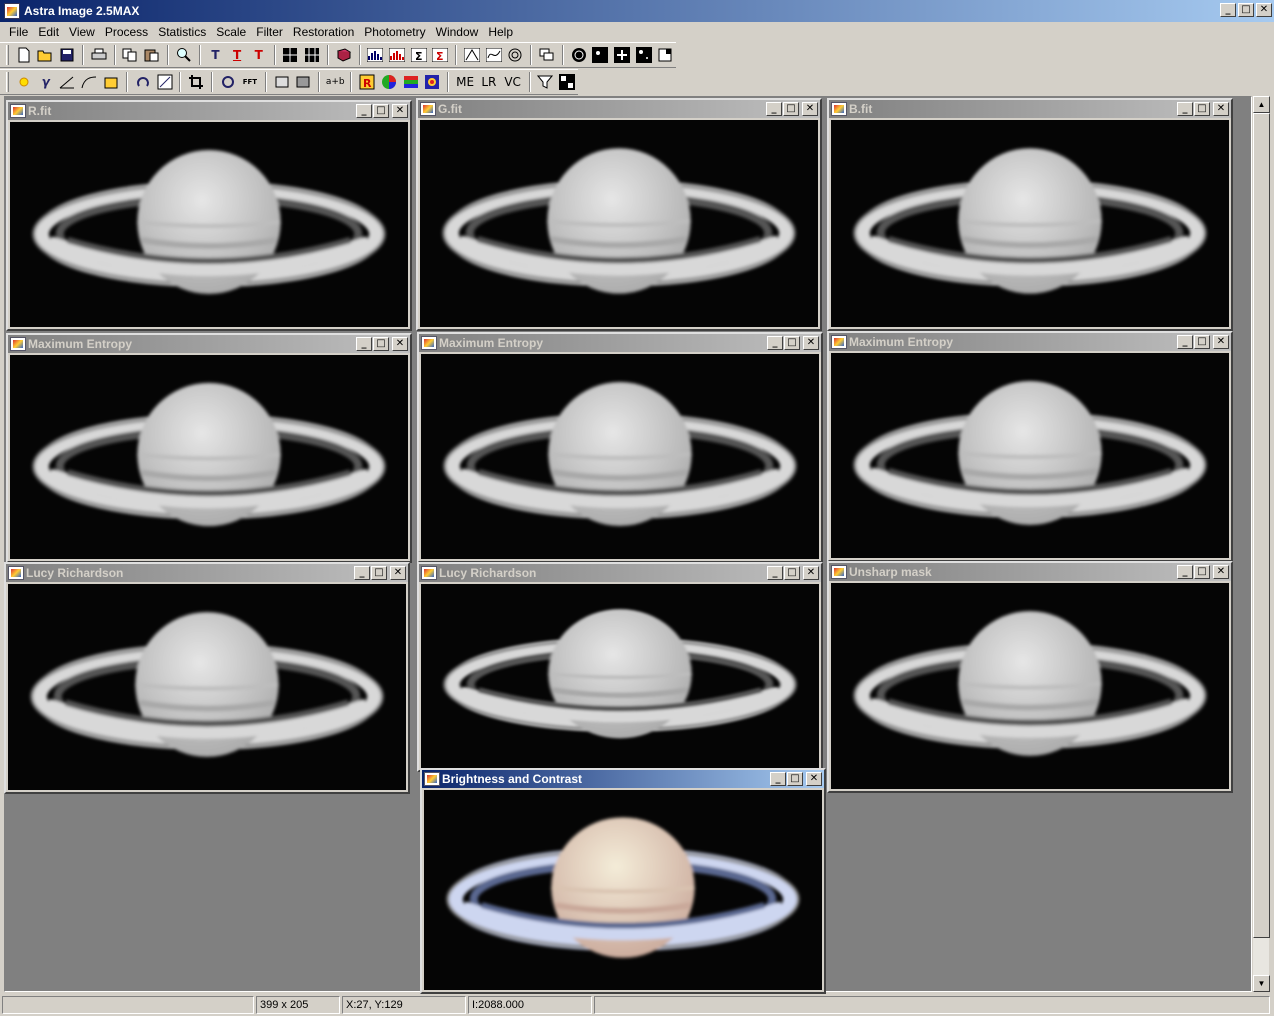  I want to click on text-underline-icon: T, so click(237, 55).